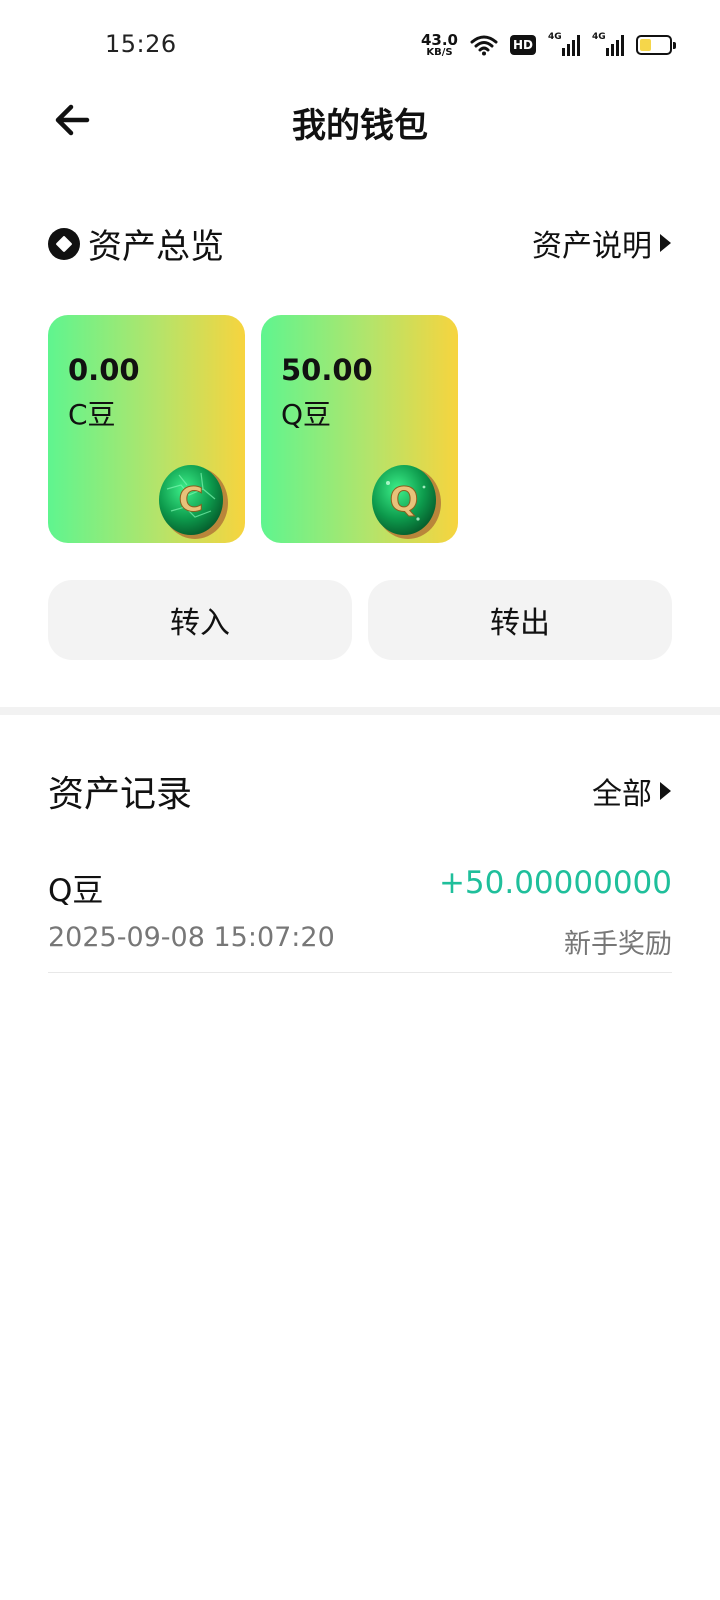  I want to click on wifi-icon, so click(484, 45).